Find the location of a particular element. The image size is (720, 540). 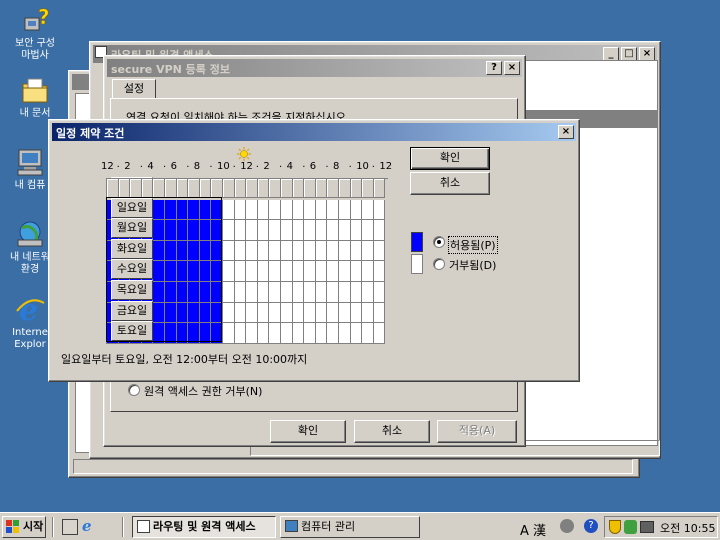

time-constraint-title-bar: 일정 제약 조건 × is located at coordinates (314, 132).